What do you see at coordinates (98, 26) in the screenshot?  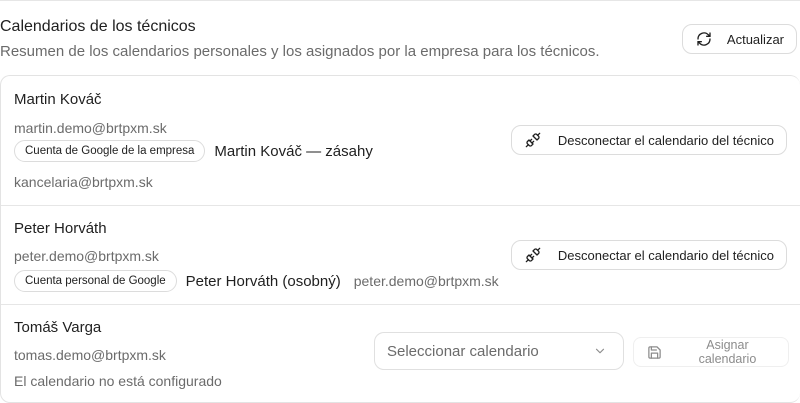 I see `page-title: Calendarios de los técnicos` at bounding box center [98, 26].